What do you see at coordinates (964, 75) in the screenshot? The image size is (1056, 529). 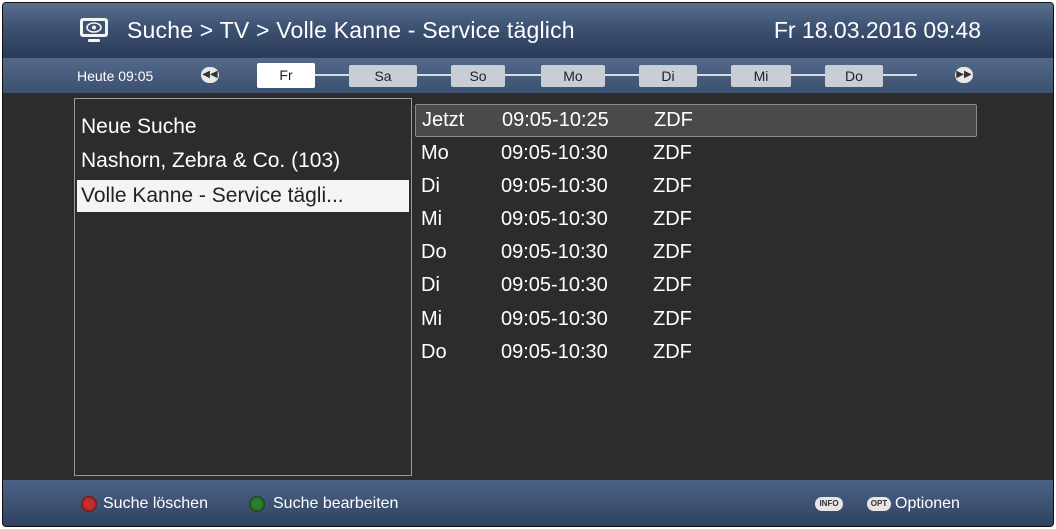 I see `fast-forward-icon: ▶▶` at bounding box center [964, 75].